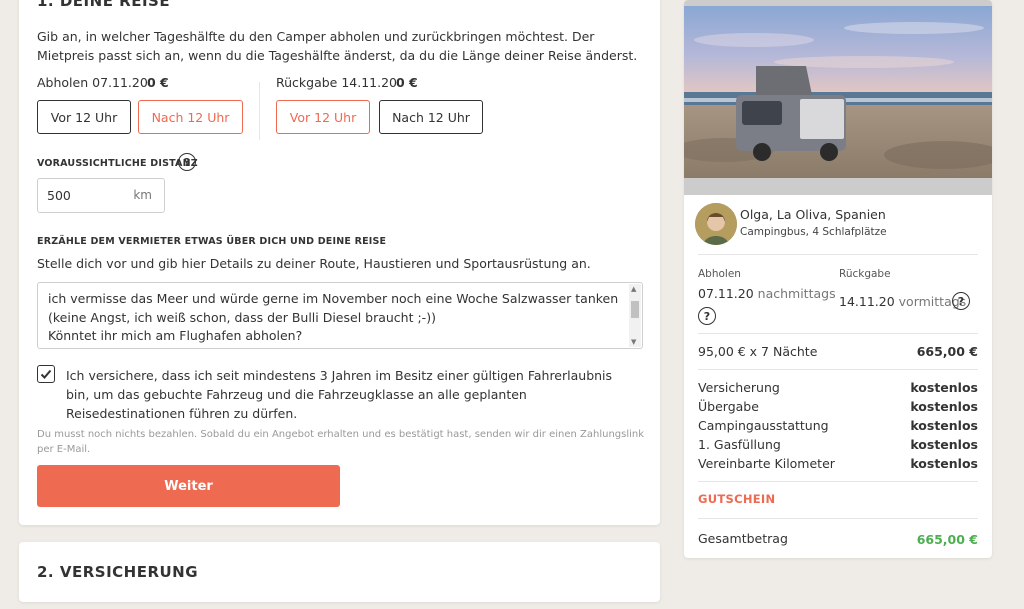  I want to click on summary-pickup-date: 07.11.20, so click(726, 293).